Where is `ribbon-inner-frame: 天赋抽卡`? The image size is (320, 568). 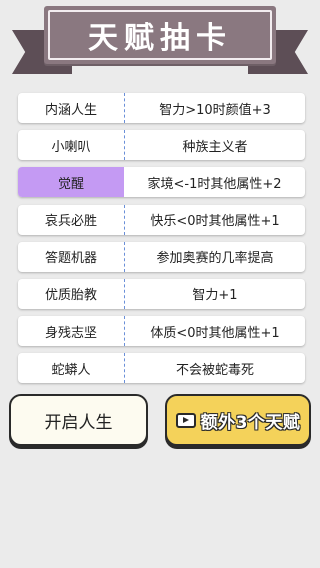 ribbon-inner-frame: 天赋抽卡 is located at coordinates (160, 35).